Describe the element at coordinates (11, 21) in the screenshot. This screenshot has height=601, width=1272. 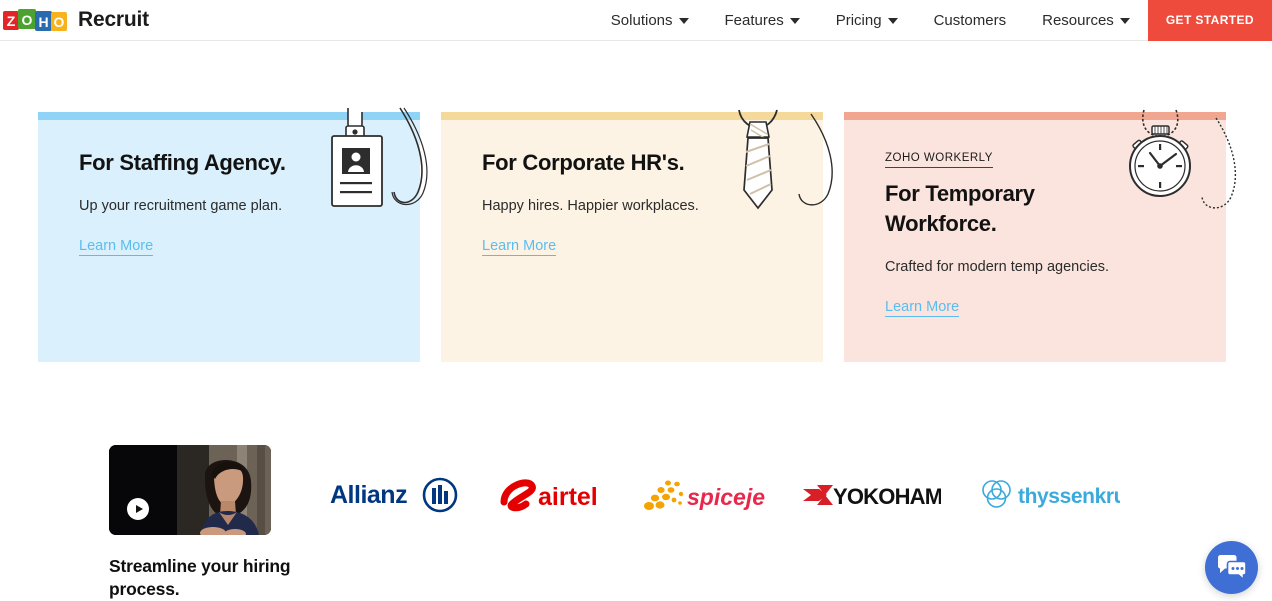
I see `svg-text: Z` at that location.